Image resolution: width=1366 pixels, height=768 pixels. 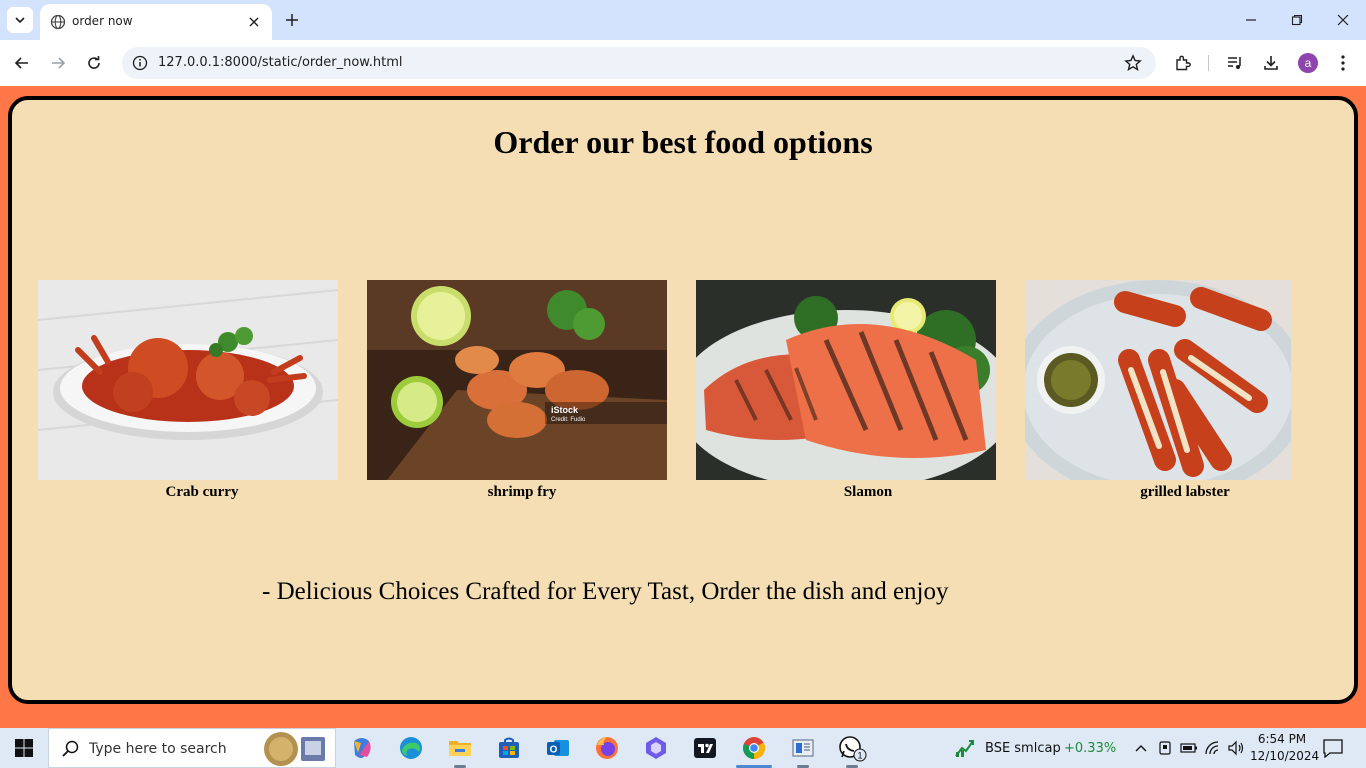 I want to click on media-control-button, so click(x=1235, y=63).